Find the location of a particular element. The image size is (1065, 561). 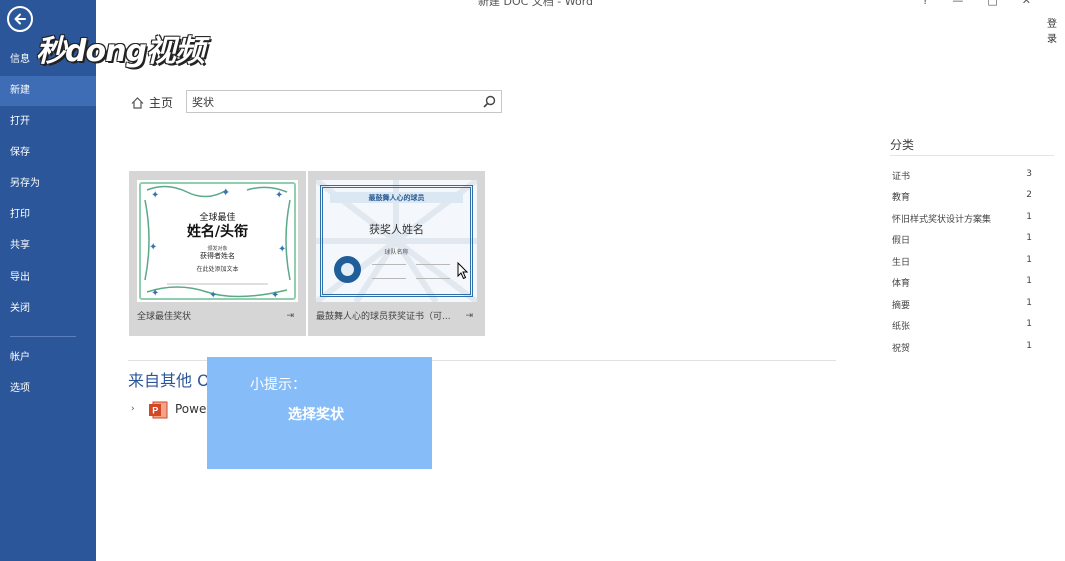

tip-overlay: 小提示： 选择奖状 is located at coordinates (319, 413).